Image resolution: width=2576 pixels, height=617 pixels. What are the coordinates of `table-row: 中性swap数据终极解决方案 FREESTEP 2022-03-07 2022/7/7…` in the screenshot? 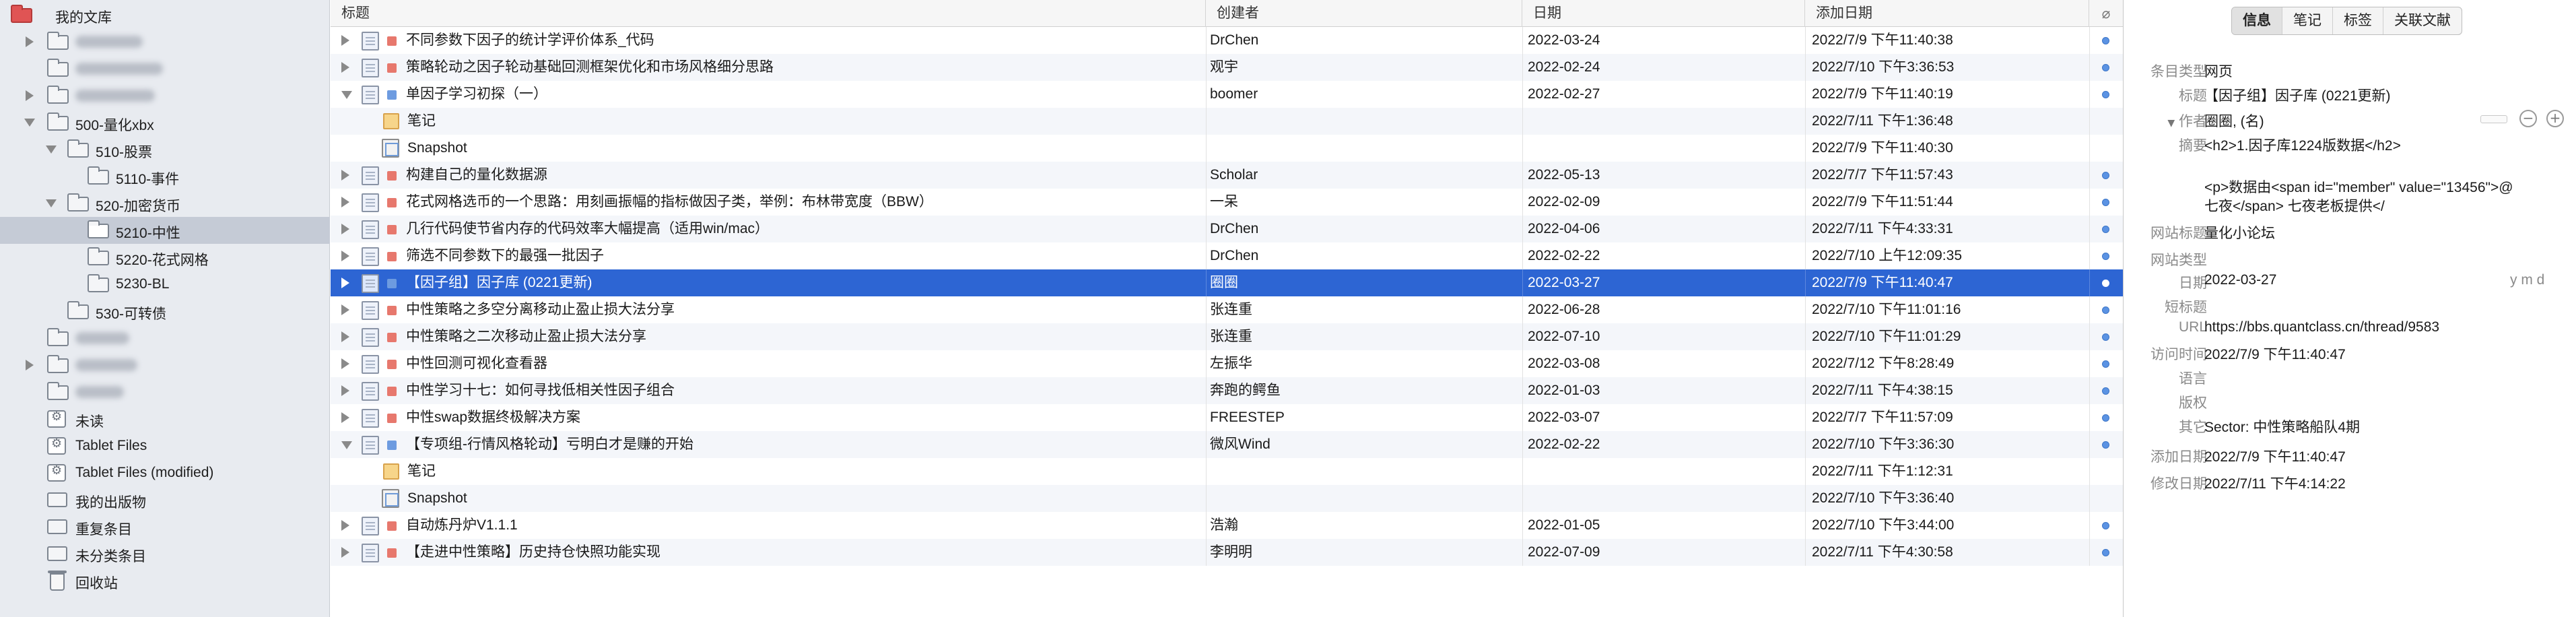 It's located at (1227, 417).